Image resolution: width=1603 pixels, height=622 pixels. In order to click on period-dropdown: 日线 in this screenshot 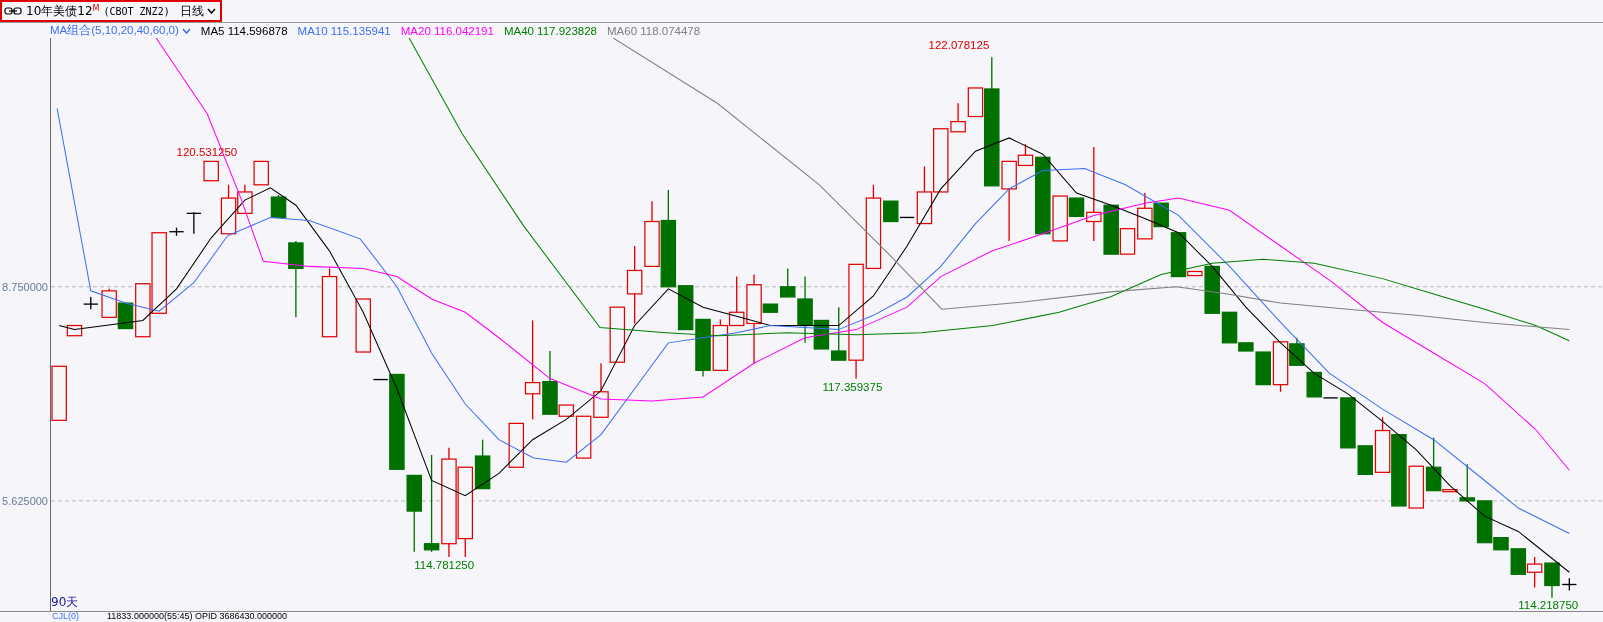, I will do `click(197, 11)`.